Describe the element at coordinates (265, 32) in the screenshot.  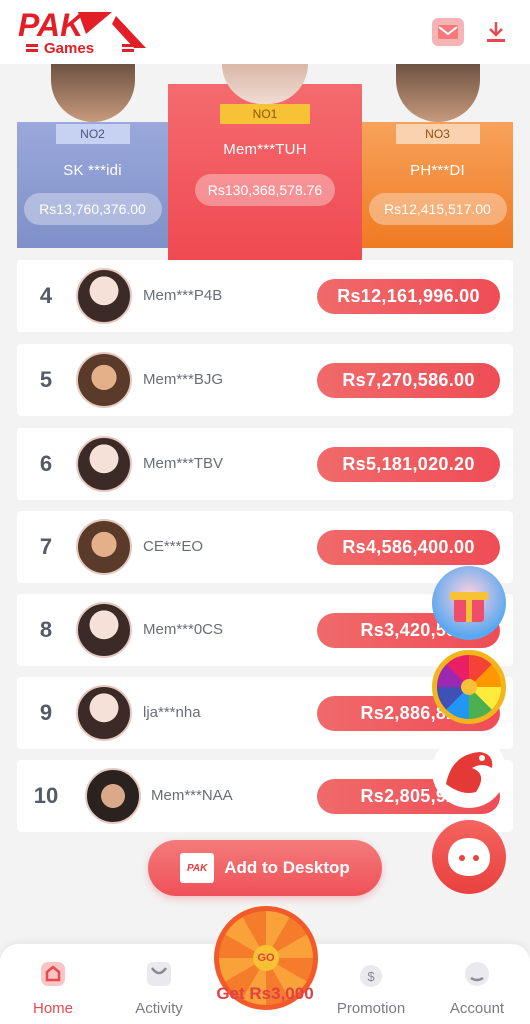
I see `header: PAK Games` at that location.